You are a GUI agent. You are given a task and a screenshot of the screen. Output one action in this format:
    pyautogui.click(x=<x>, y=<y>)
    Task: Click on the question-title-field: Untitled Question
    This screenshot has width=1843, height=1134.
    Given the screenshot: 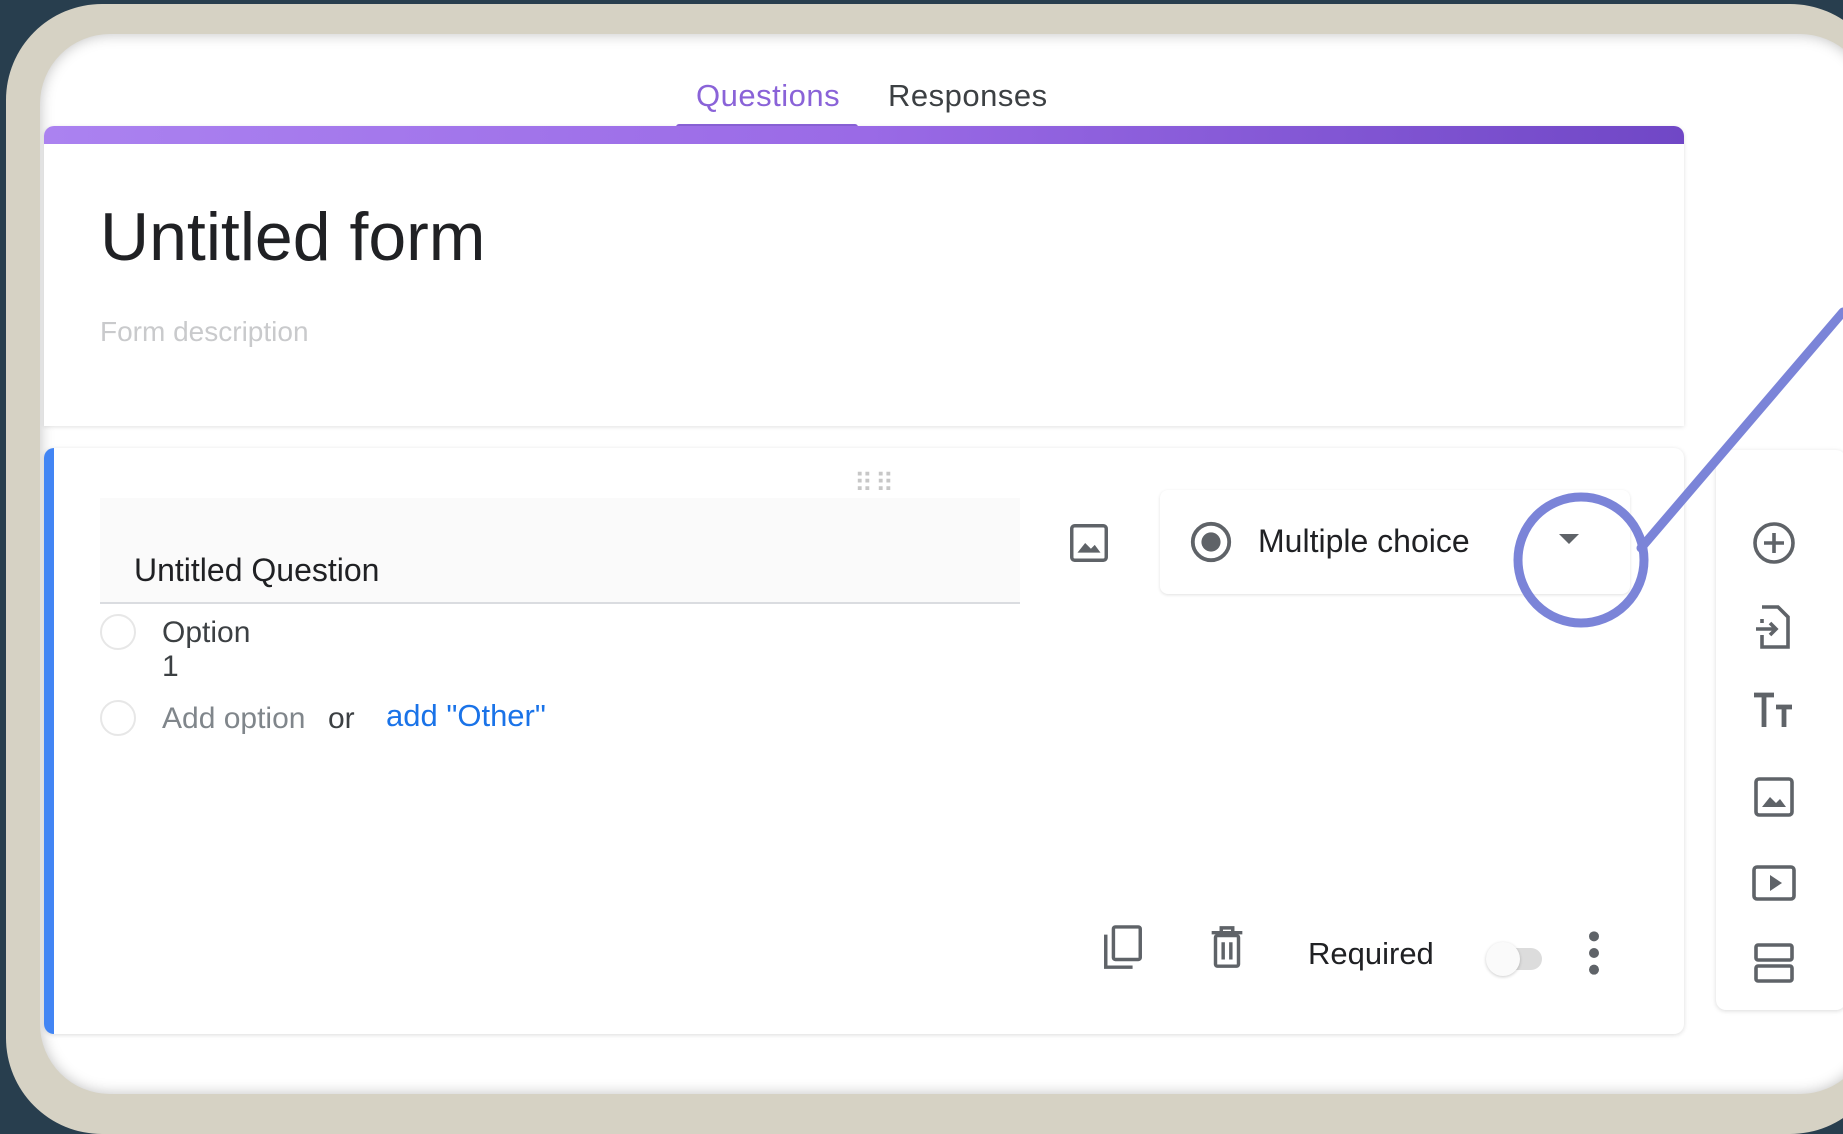 What is the action you would take?
    pyautogui.click(x=560, y=551)
    